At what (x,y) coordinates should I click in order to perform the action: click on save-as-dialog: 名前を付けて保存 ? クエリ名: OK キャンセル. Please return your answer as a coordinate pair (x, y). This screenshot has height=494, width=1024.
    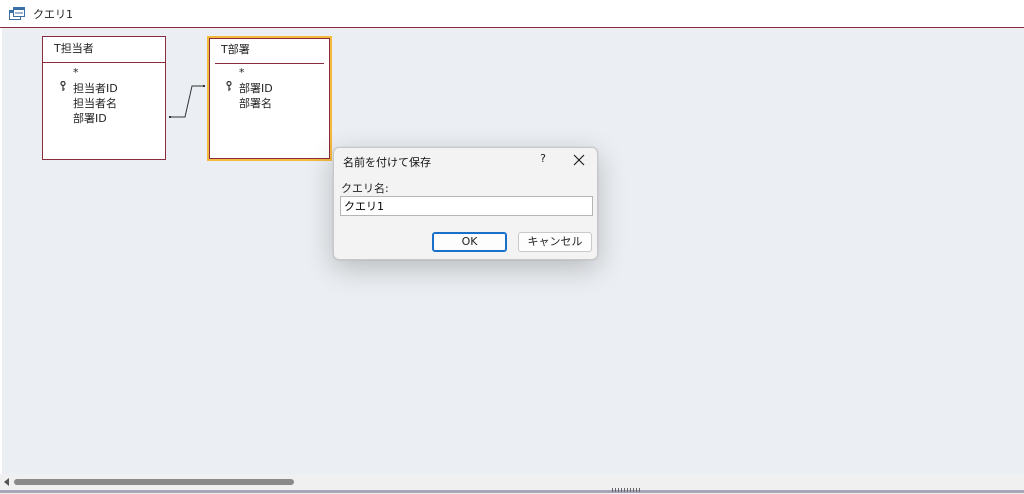
    Looking at the image, I should click on (465, 203).